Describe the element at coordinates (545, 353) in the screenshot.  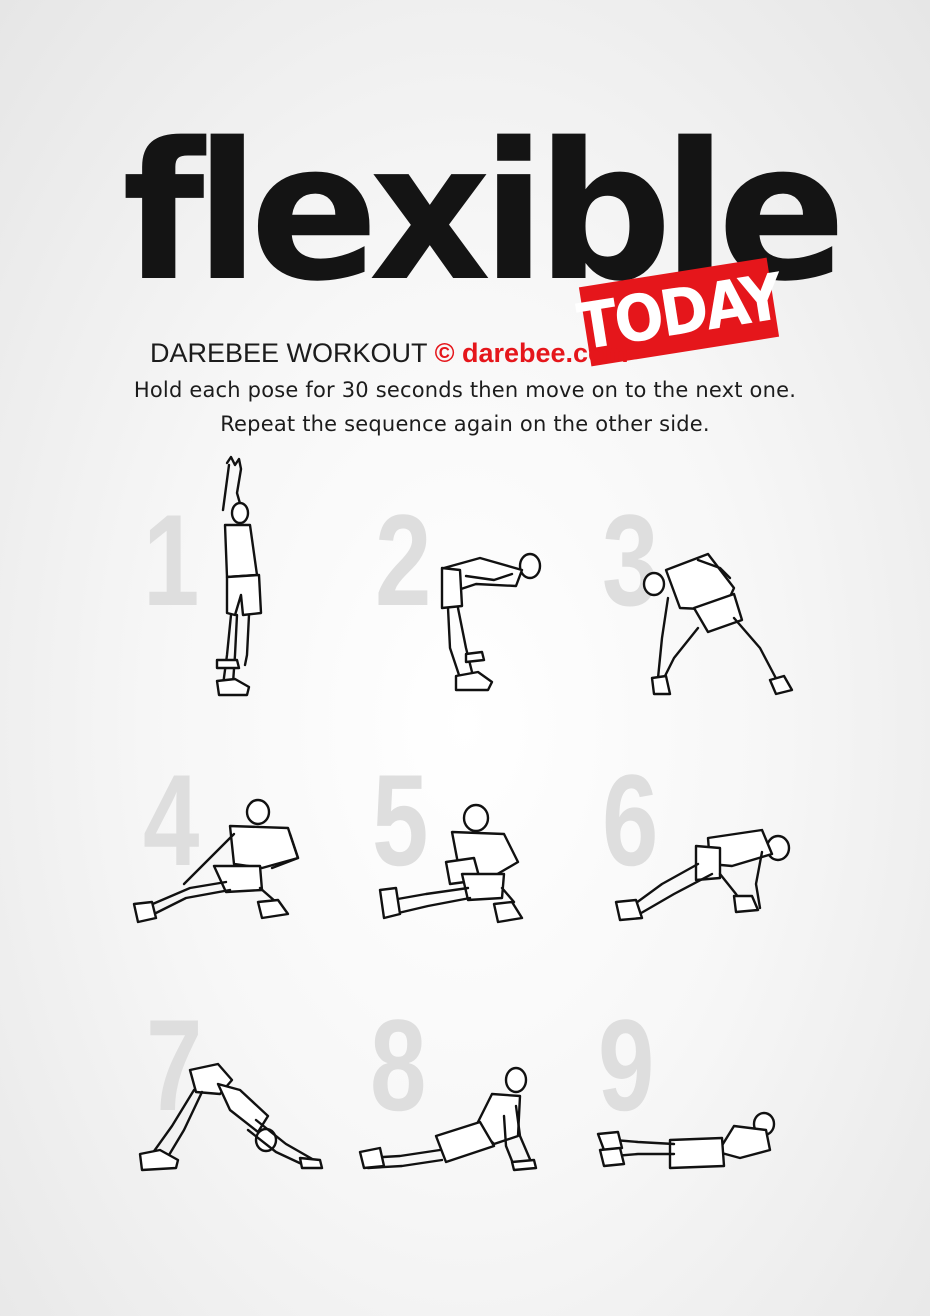
I see `site-link: darebee.com` at that location.